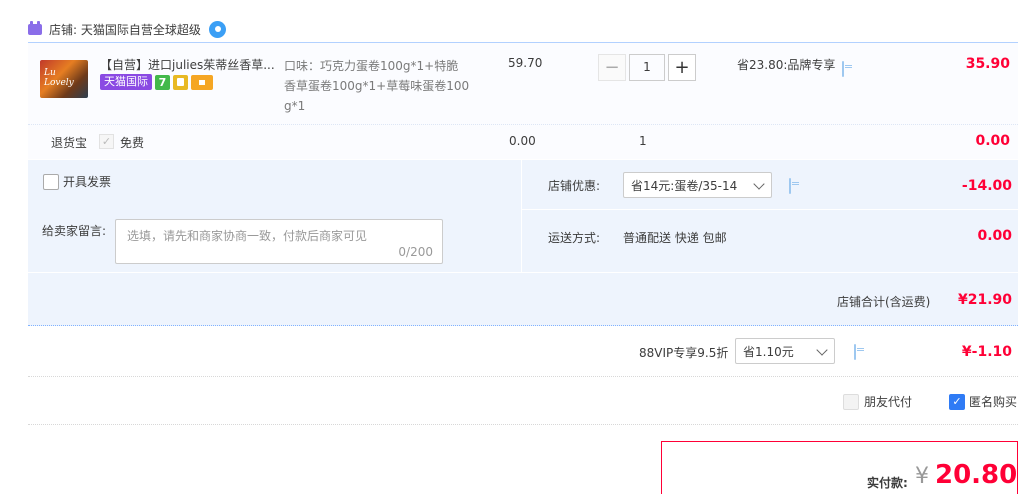 The width and height of the screenshot is (1022, 494). Describe the element at coordinates (522, 141) in the screenshot. I see `refund-price: 0.00` at that location.